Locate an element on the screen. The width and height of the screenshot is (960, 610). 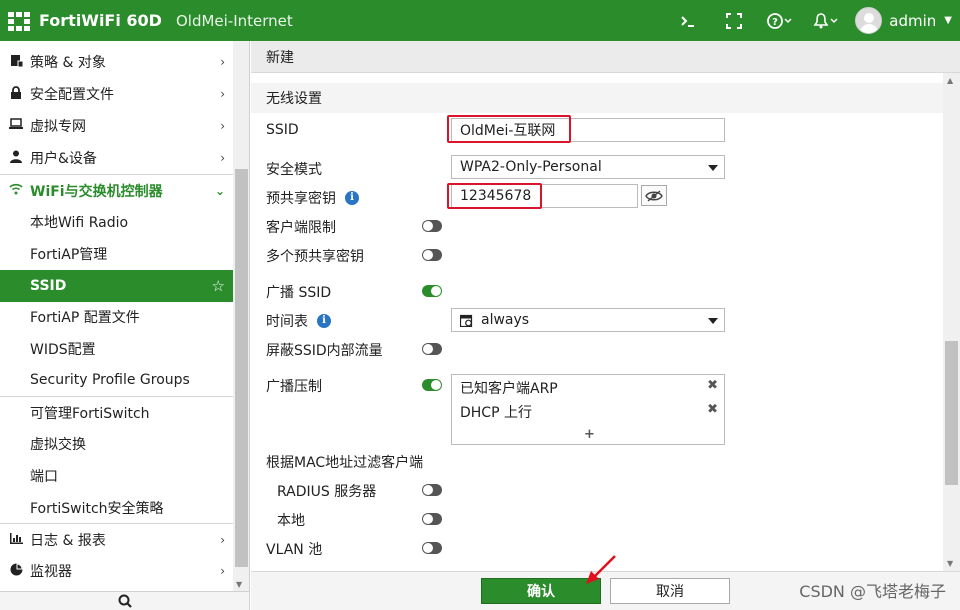
policy-icon is located at coordinates (16, 62).